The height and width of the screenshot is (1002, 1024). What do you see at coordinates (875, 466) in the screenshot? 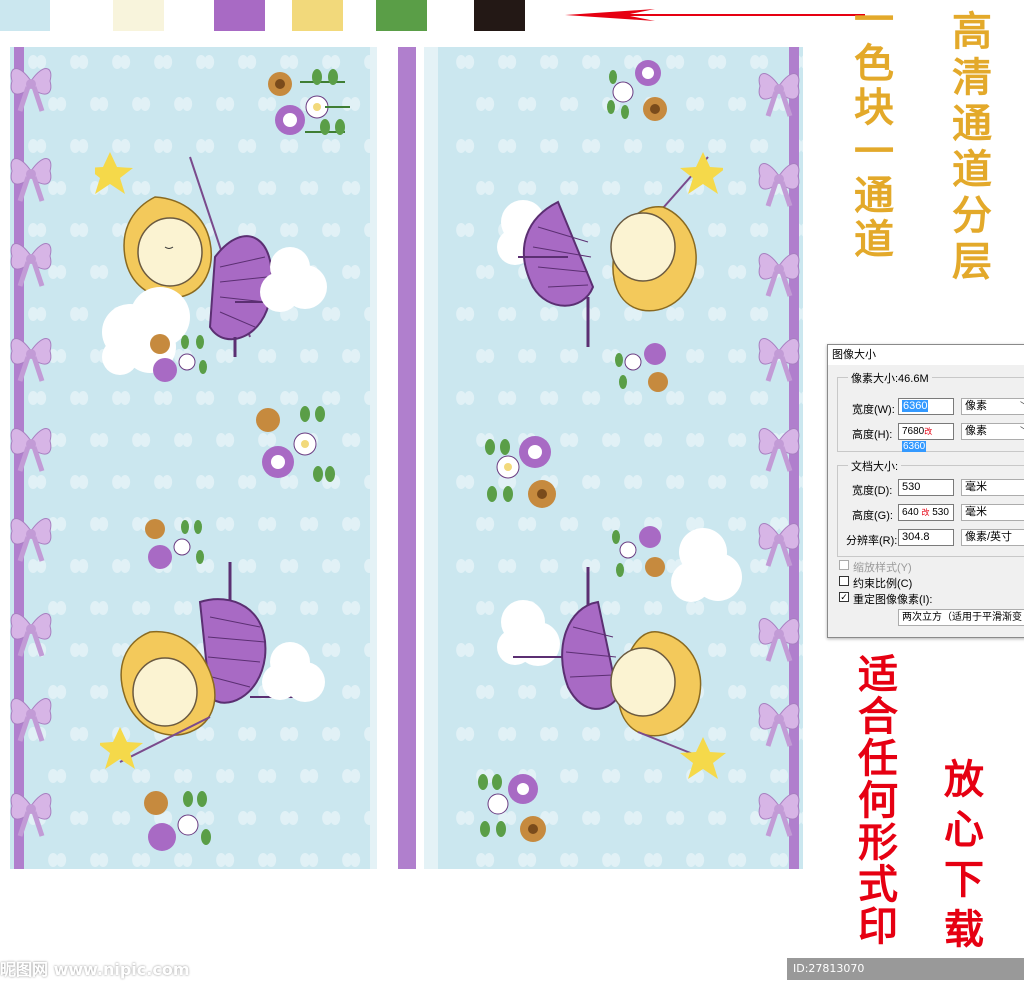
I see `document-size-label: 文档大小:` at bounding box center [875, 466].